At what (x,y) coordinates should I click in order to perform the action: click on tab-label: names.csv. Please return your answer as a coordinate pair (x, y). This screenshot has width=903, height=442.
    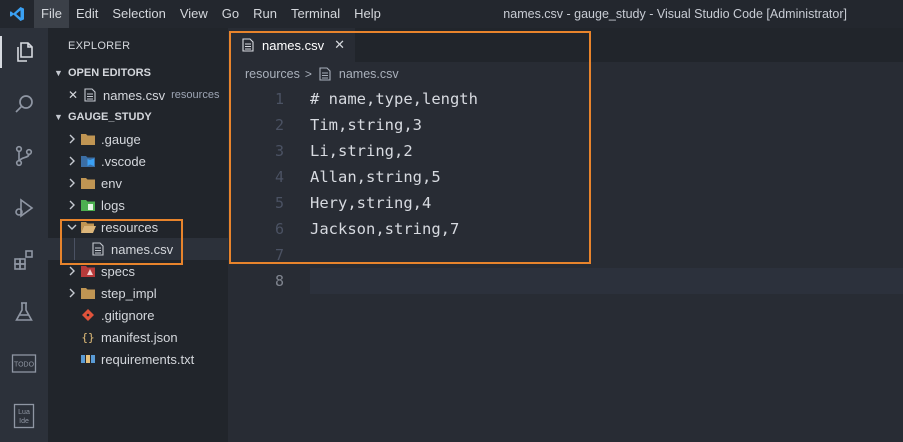
    Looking at the image, I should click on (293, 45).